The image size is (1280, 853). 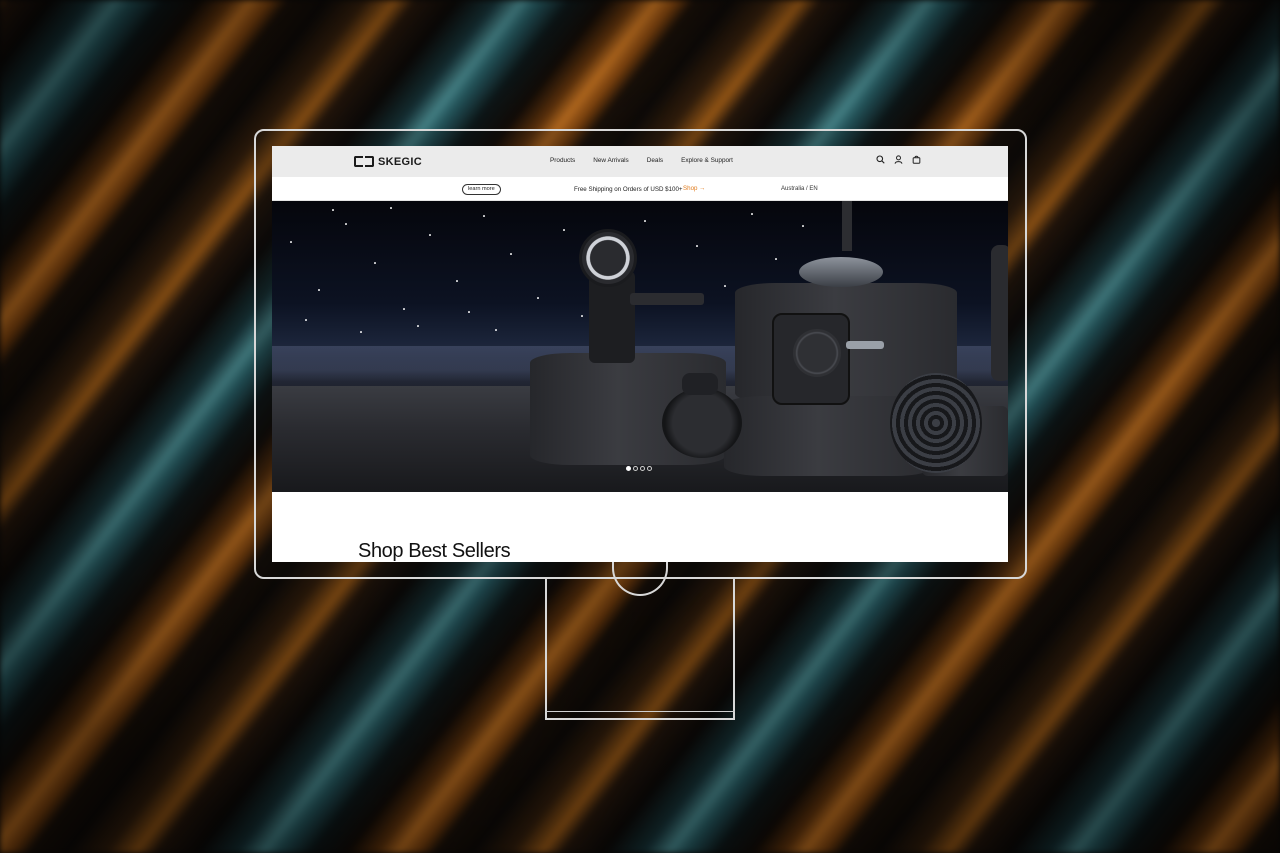 I want to click on nav-item-explore-support: Explore & Support, so click(x=707, y=160).